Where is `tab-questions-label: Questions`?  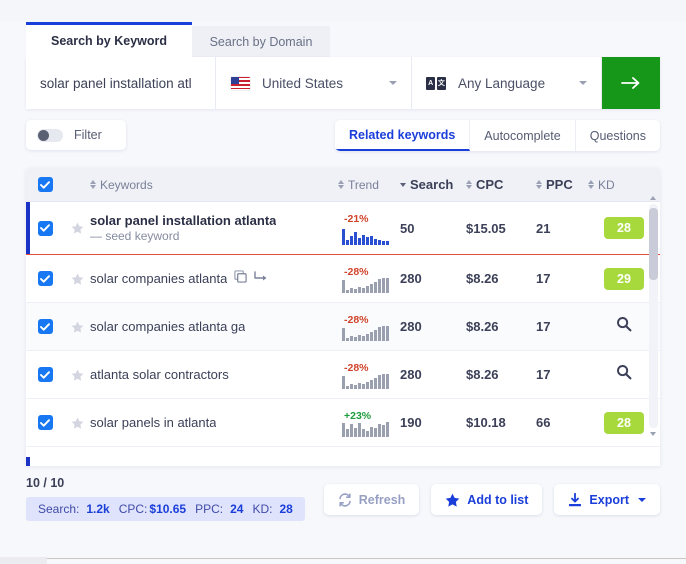 tab-questions-label: Questions is located at coordinates (617, 135).